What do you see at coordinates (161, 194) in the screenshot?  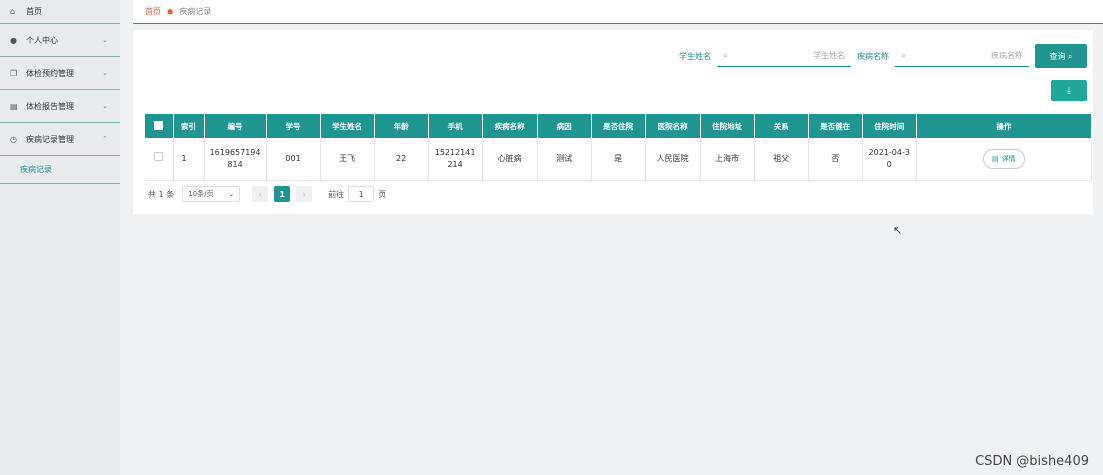 I see `pagination-total: 共 1 条` at bounding box center [161, 194].